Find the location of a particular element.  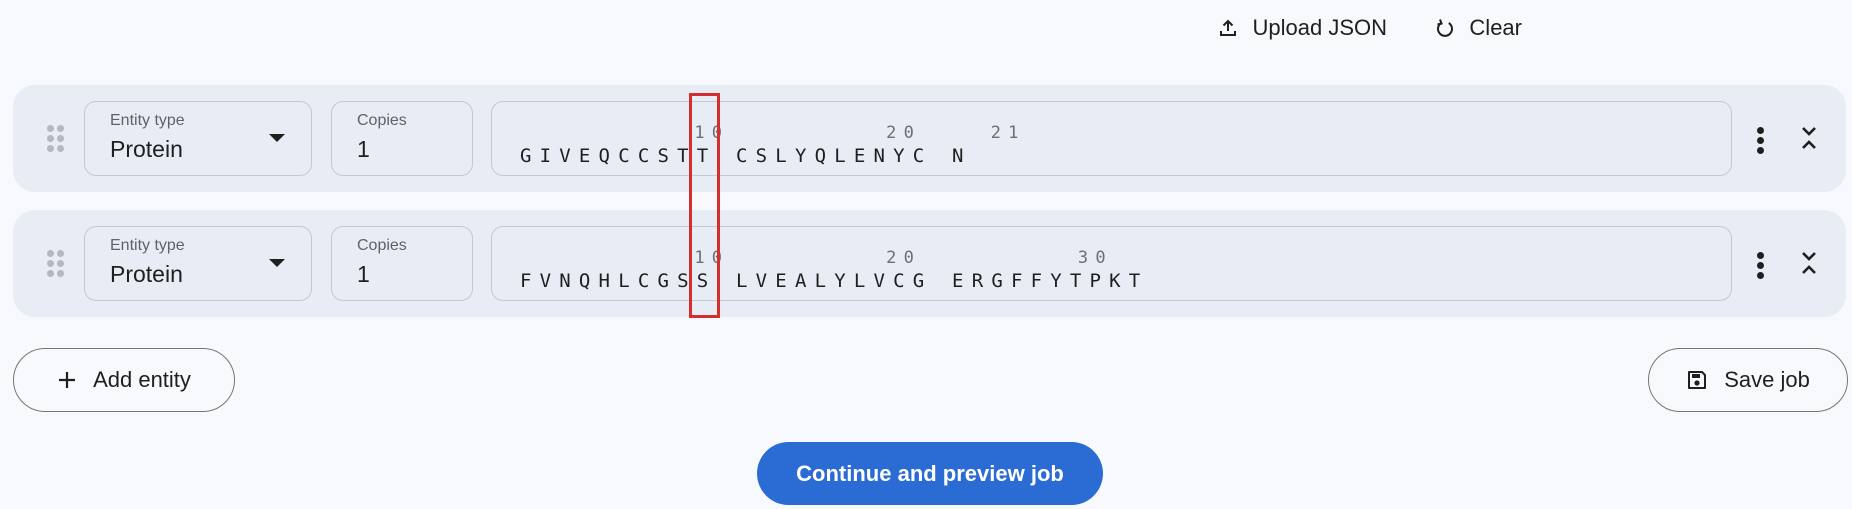

upload-json-button: Upload JSON is located at coordinates (1302, 28).